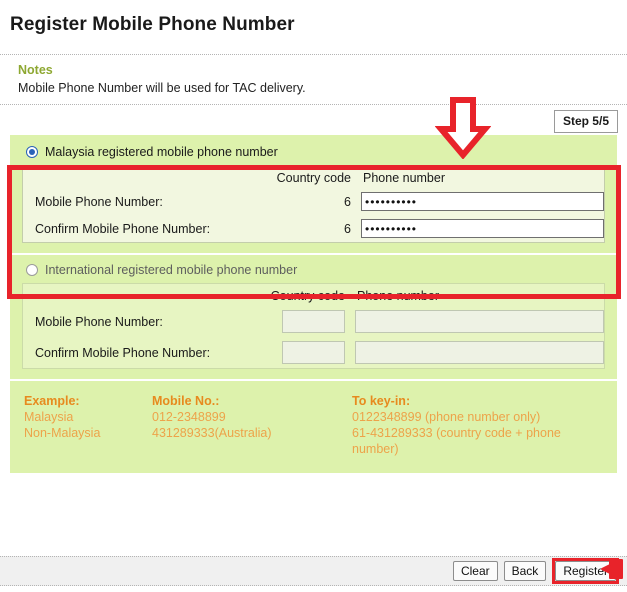 The image size is (627, 592). I want to click on header-country-code: Country code, so click(313, 178).